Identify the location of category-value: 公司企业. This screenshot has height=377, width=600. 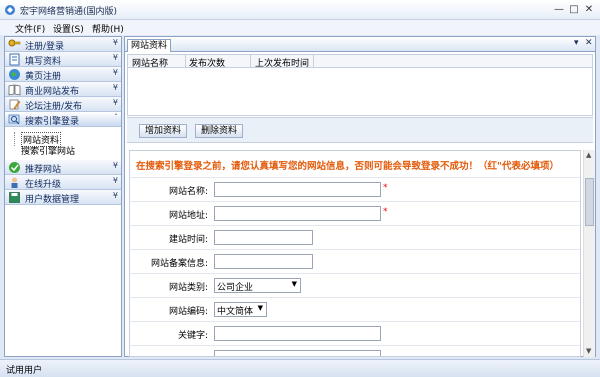
(235, 288).